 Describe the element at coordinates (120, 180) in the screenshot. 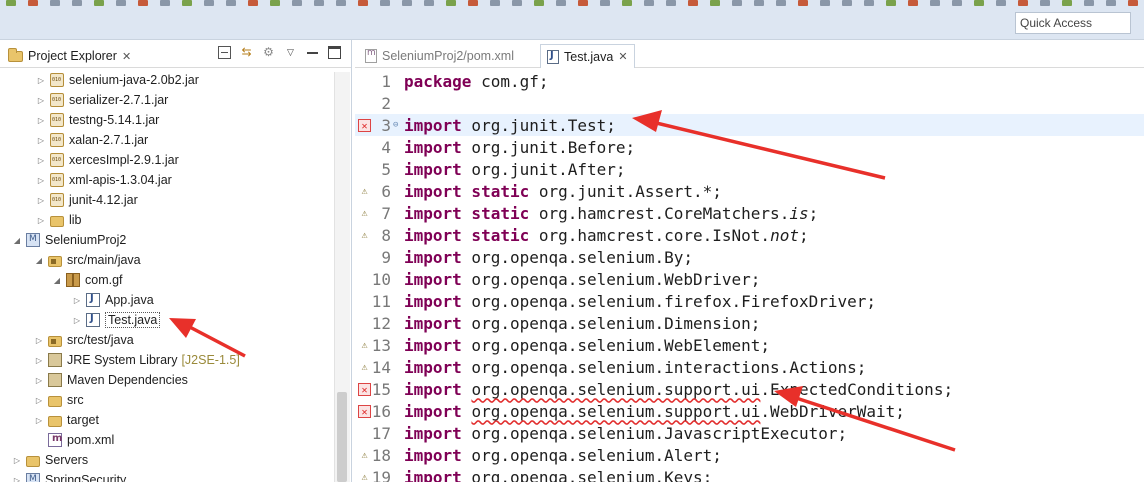

I see `tree-item-label: xml-apis-1.3.04.jar` at that location.